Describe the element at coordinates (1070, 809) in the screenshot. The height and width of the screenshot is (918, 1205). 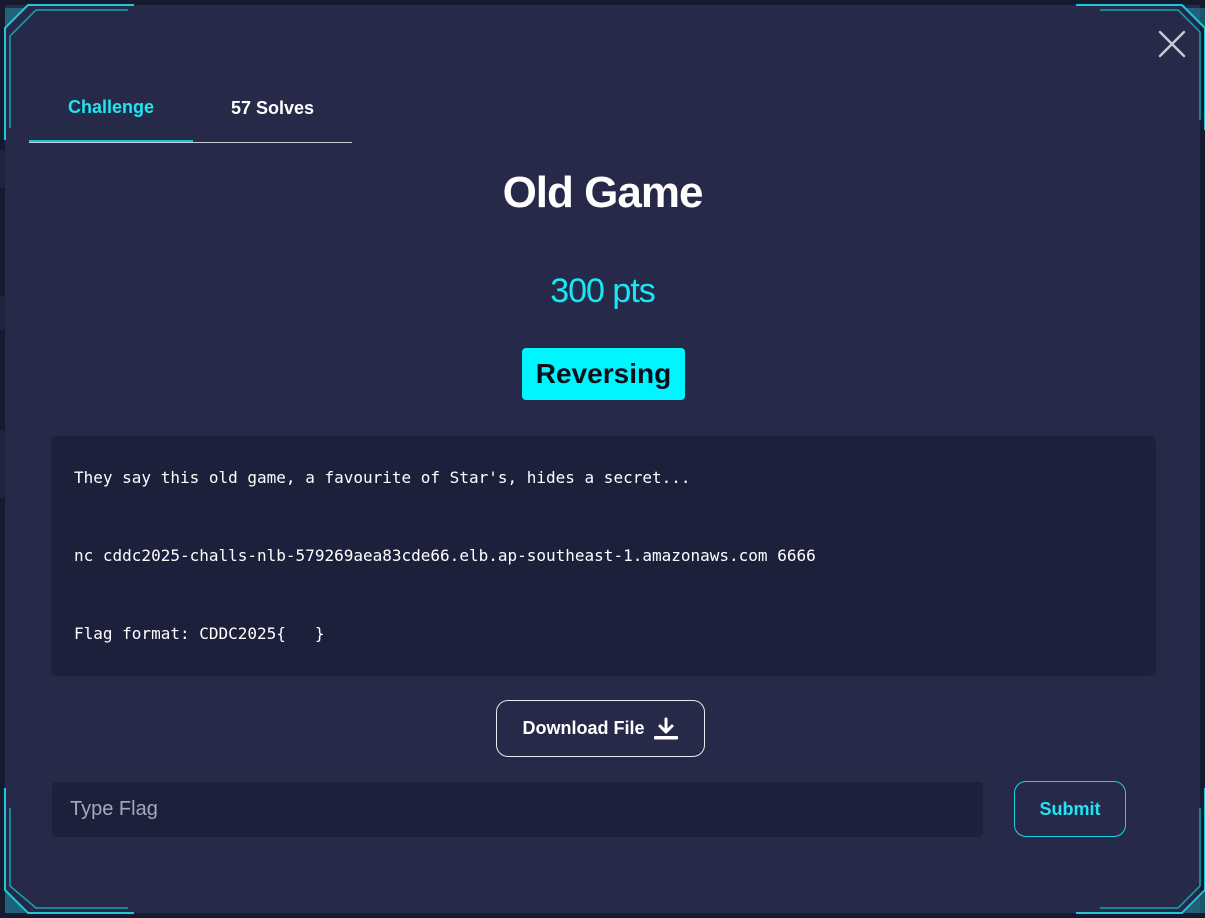
I see `submit-button: Submit` at that location.